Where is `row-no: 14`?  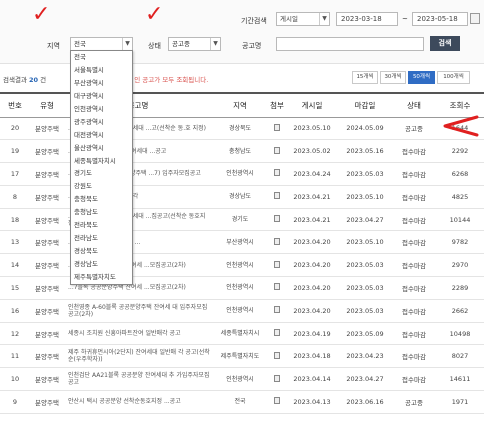 row-no: 14 is located at coordinates (15, 265).